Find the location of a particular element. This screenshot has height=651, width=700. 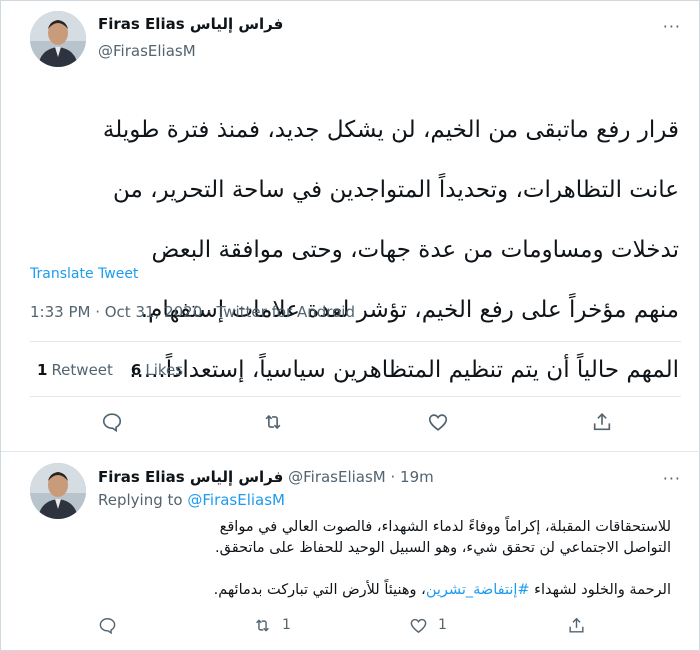

replying-to-label: Replying to is located at coordinates (140, 500).